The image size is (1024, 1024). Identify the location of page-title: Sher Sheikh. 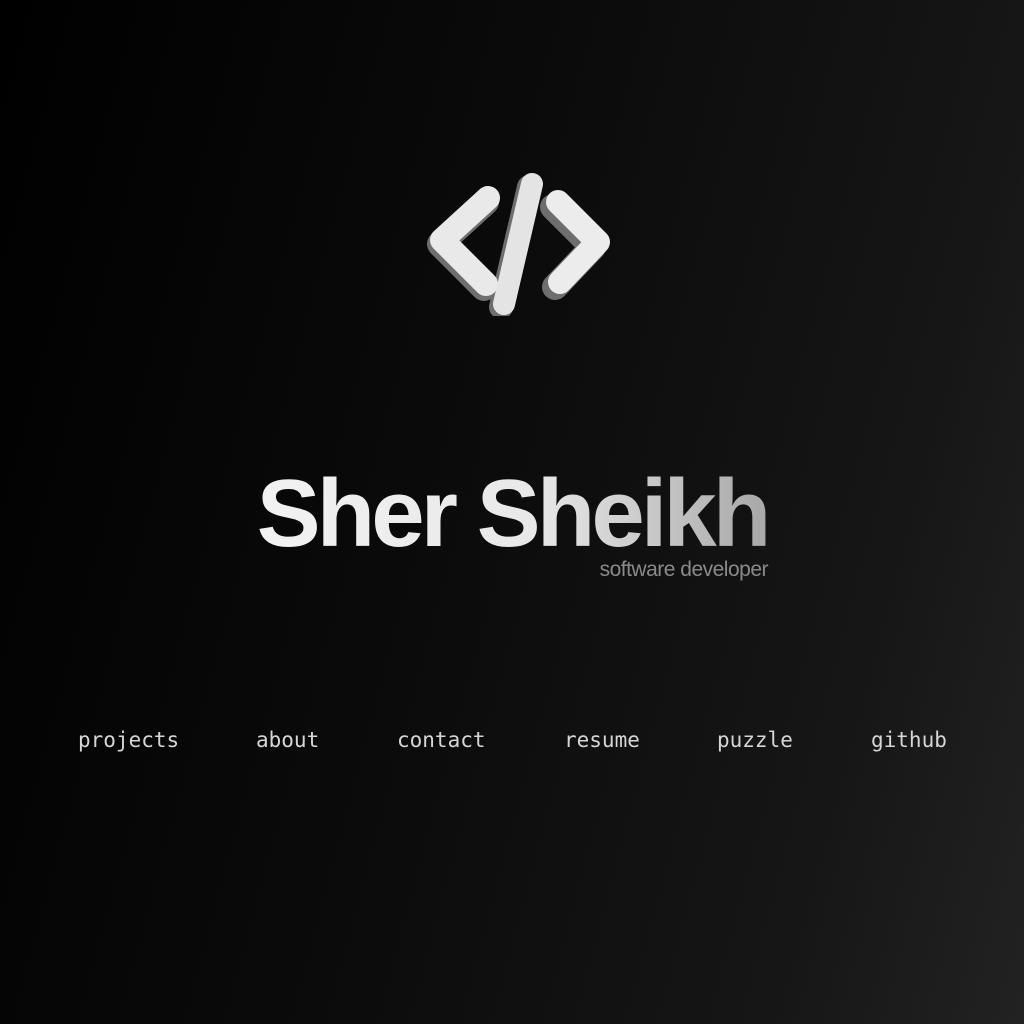
(512, 514).